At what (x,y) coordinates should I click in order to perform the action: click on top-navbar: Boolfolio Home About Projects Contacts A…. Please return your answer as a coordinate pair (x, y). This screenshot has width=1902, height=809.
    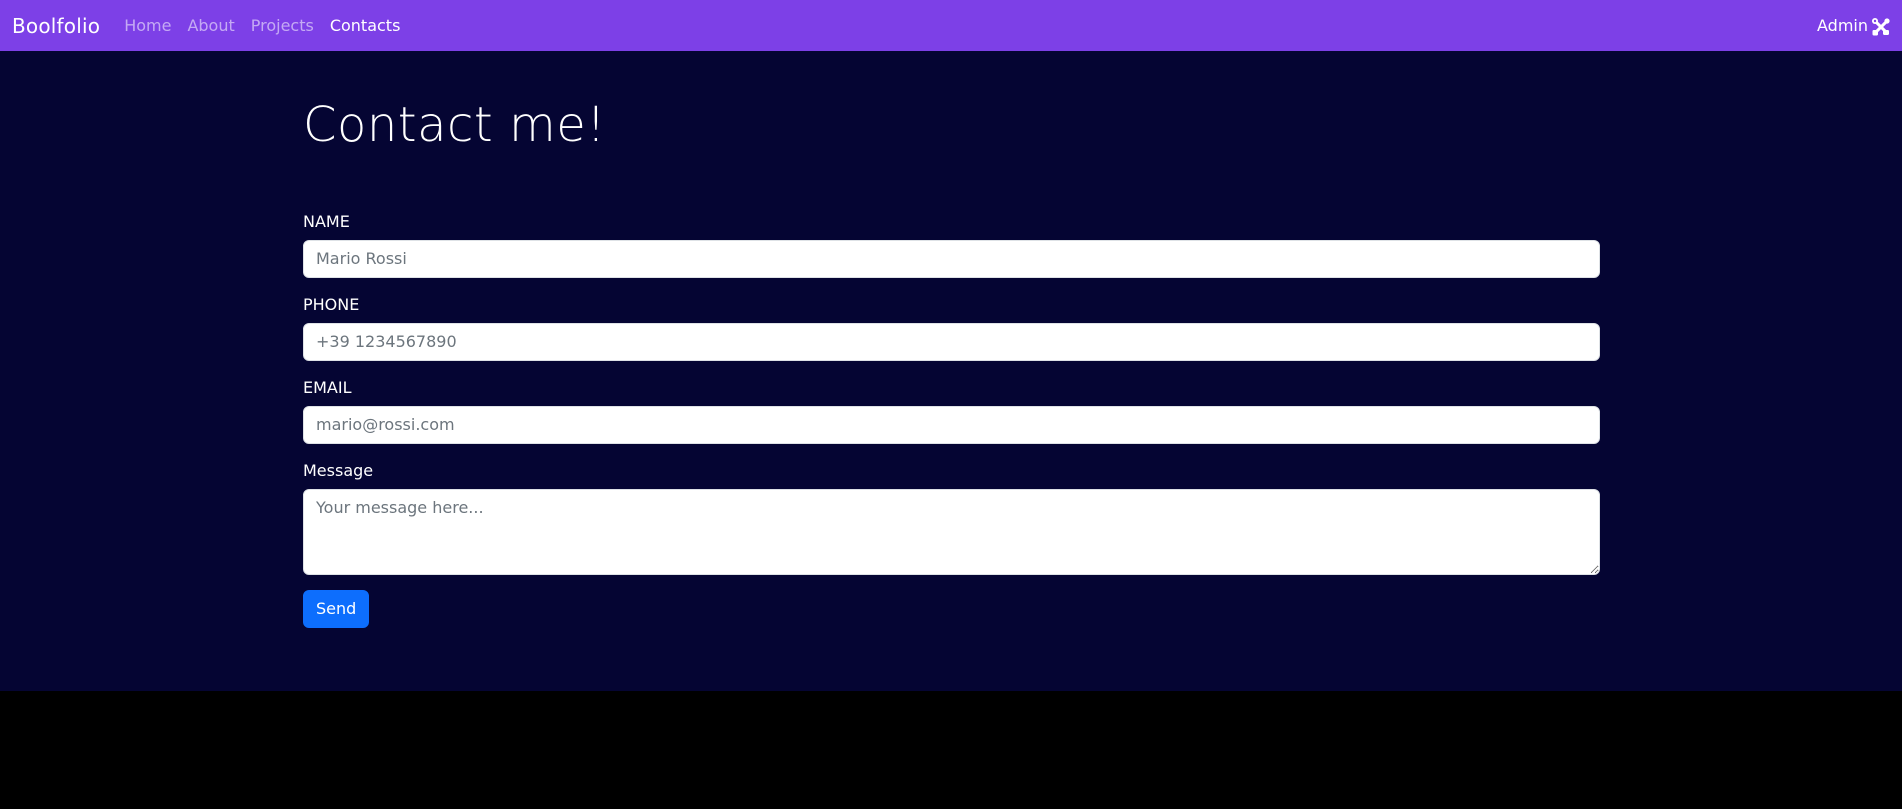
    Looking at the image, I should click on (951, 25).